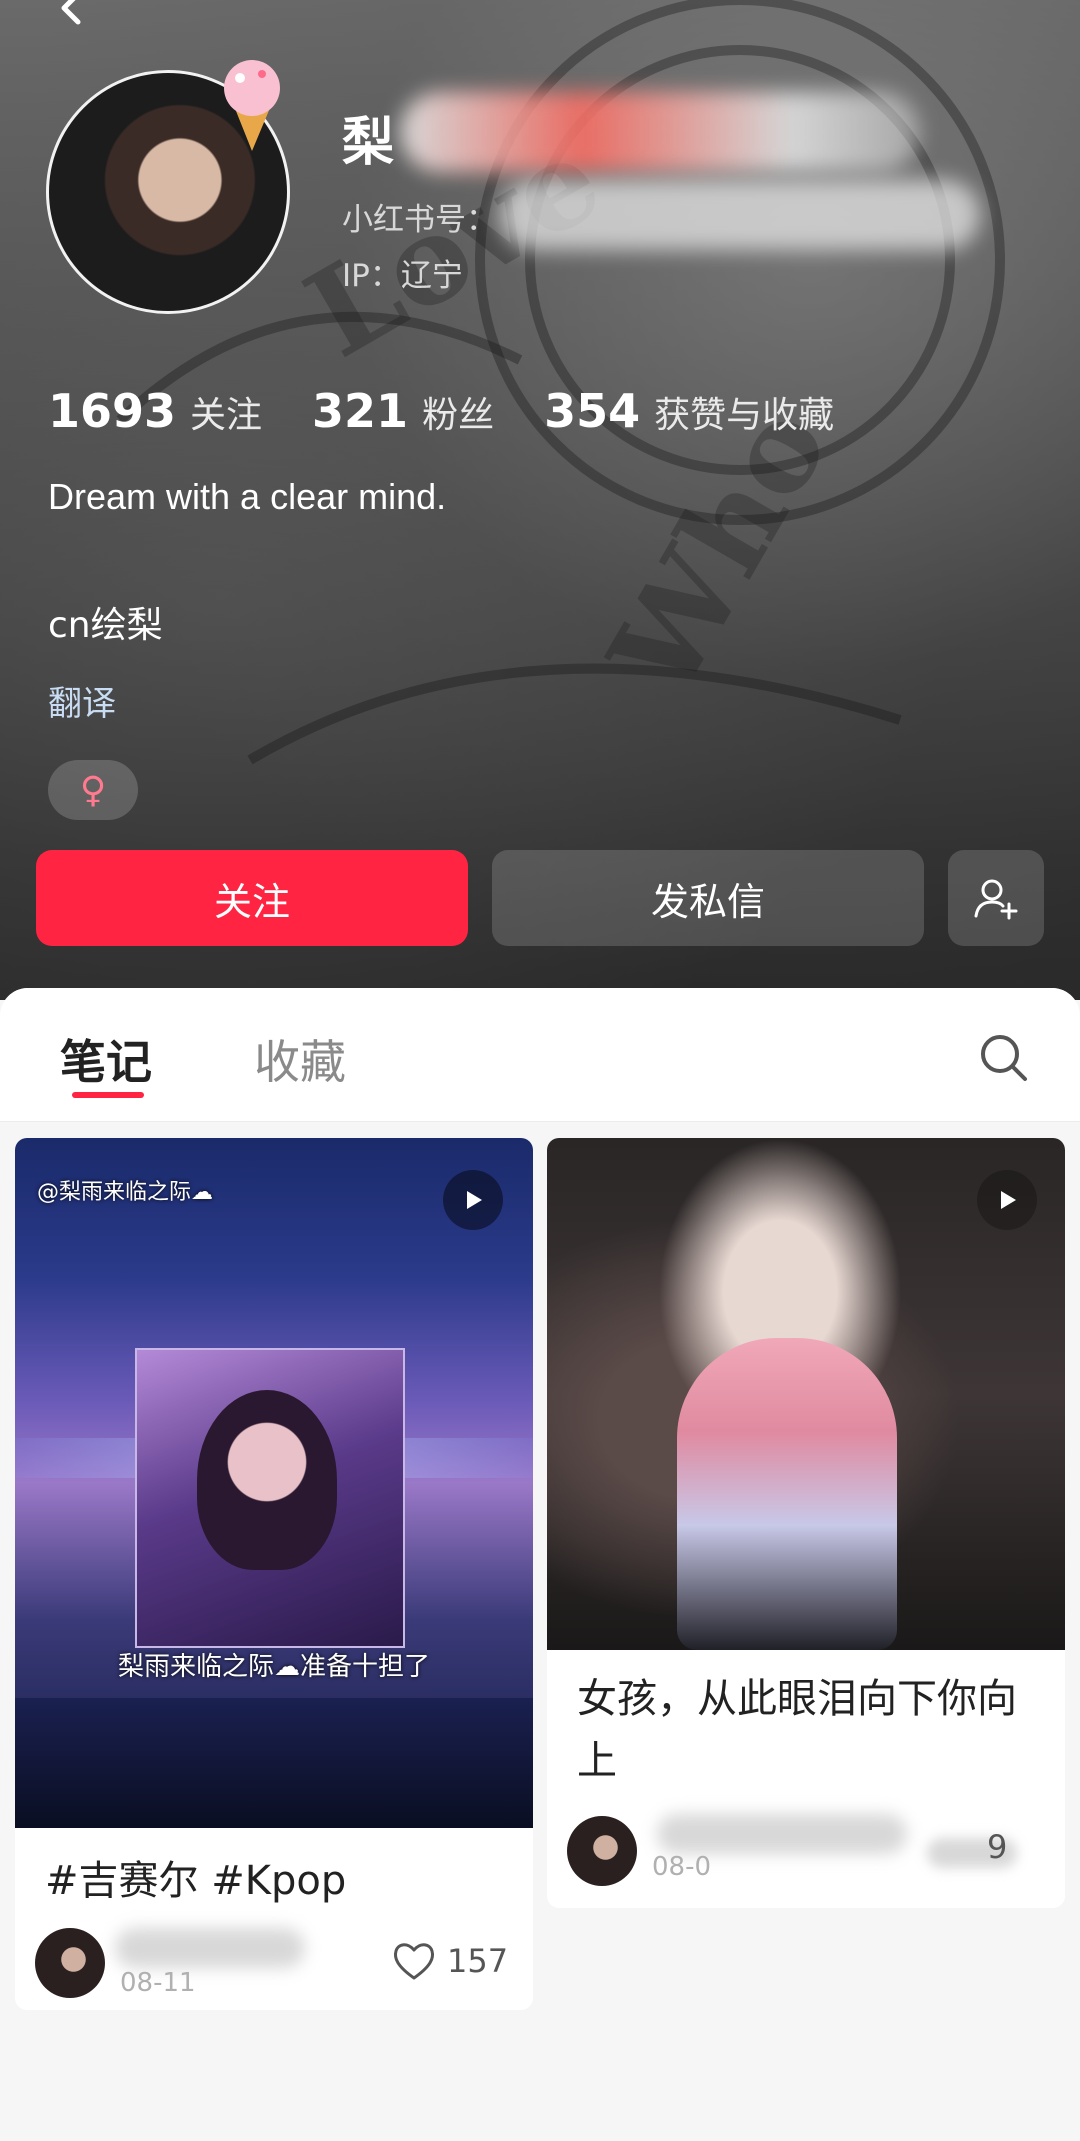 Image resolution: width=1080 pixels, height=2141 pixels. Describe the element at coordinates (274, 1763) in the screenshot. I see `crowd-image` at that location.